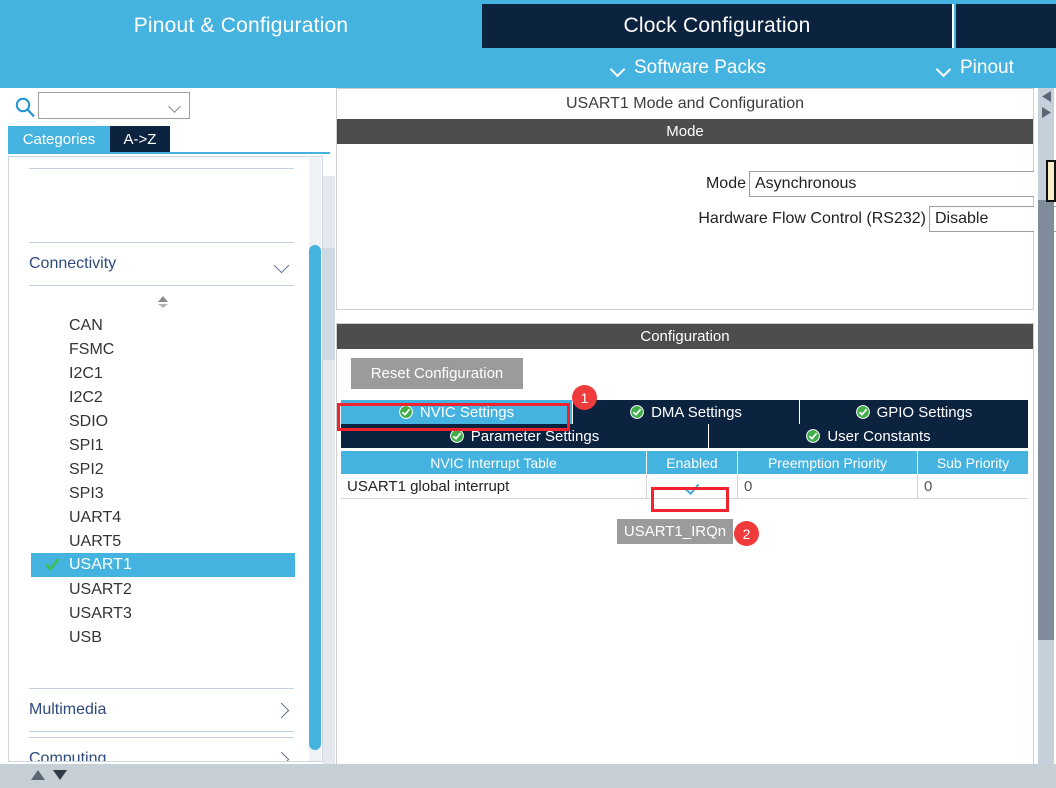 This screenshot has height=788, width=1056. Describe the element at coordinates (902, 184) in the screenshot. I see `mode-select: Asynchronous` at that location.